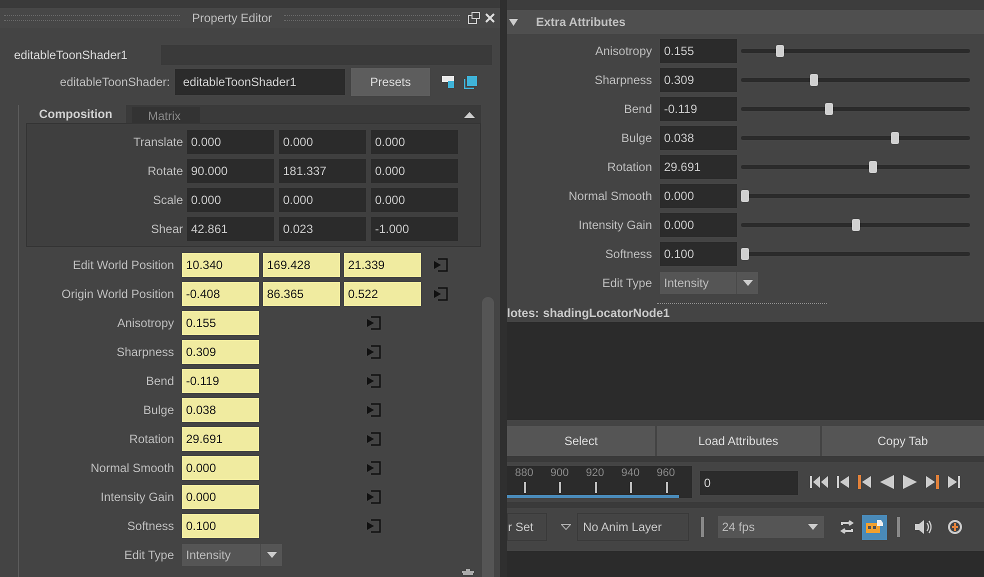 The height and width of the screenshot is (577, 984). I want to click on field-label: Rotation, so click(629, 167).